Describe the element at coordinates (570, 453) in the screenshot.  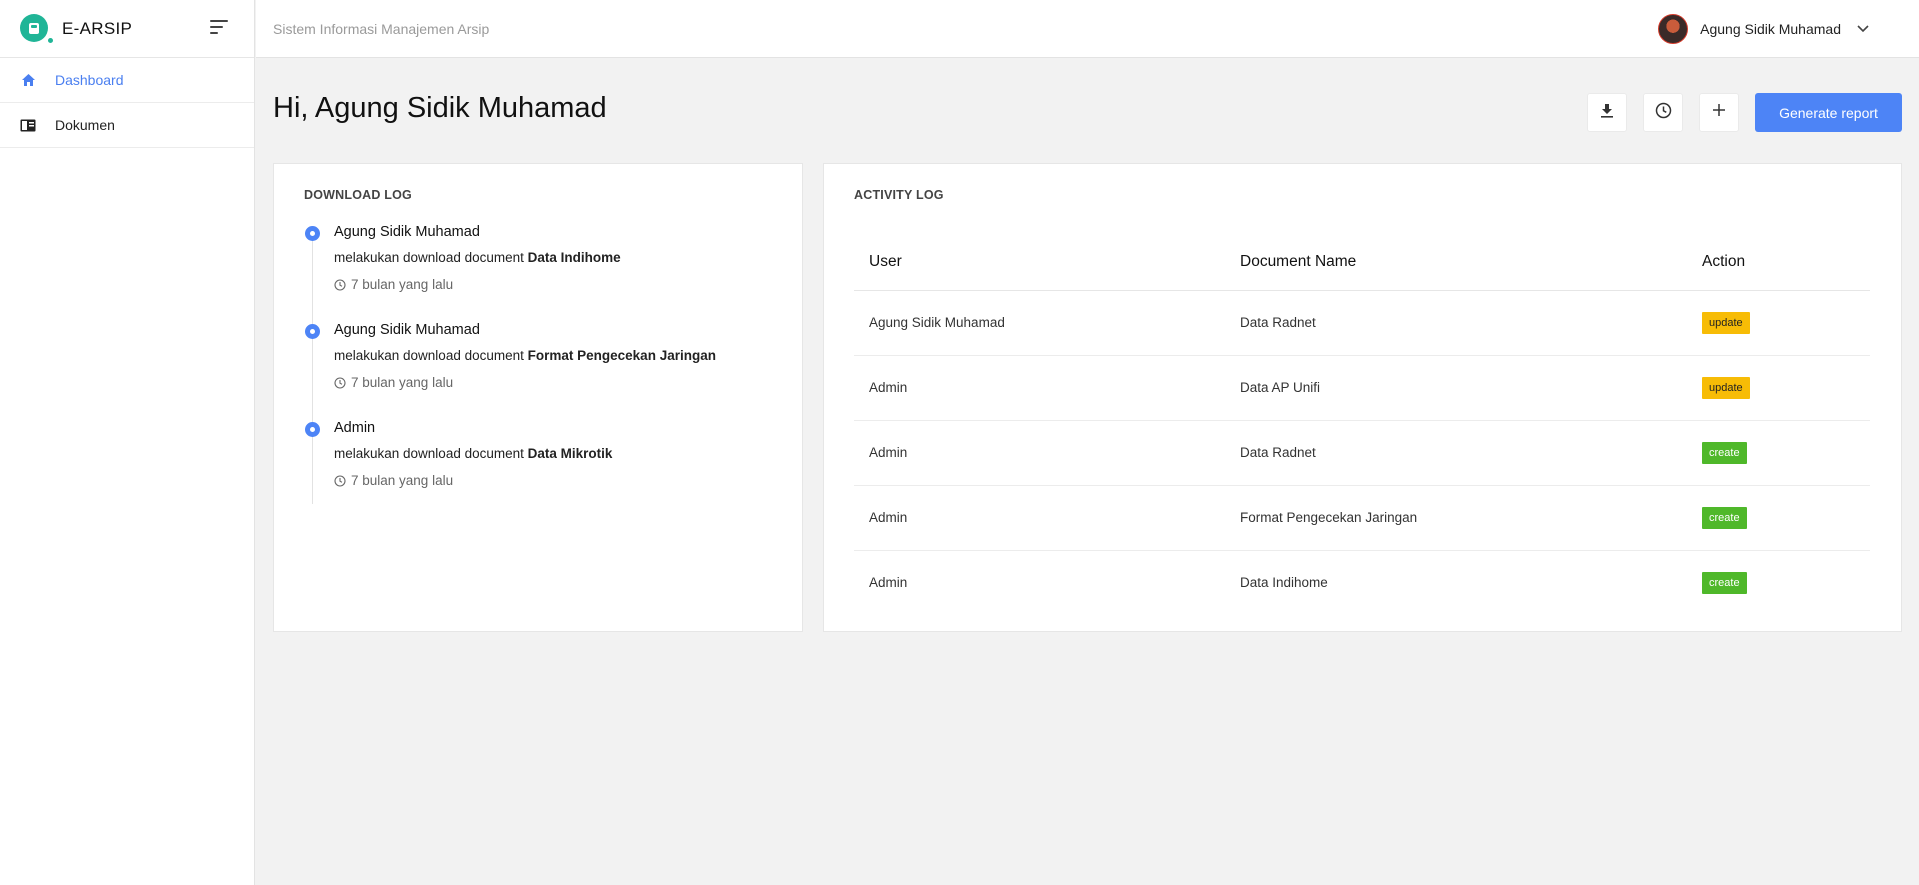
I see `timeline-document: Data Mikrotik` at that location.